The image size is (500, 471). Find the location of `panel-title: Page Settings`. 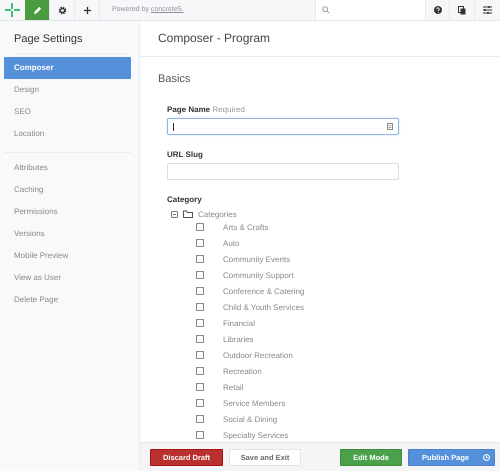

panel-title: Page Settings is located at coordinates (72, 43).